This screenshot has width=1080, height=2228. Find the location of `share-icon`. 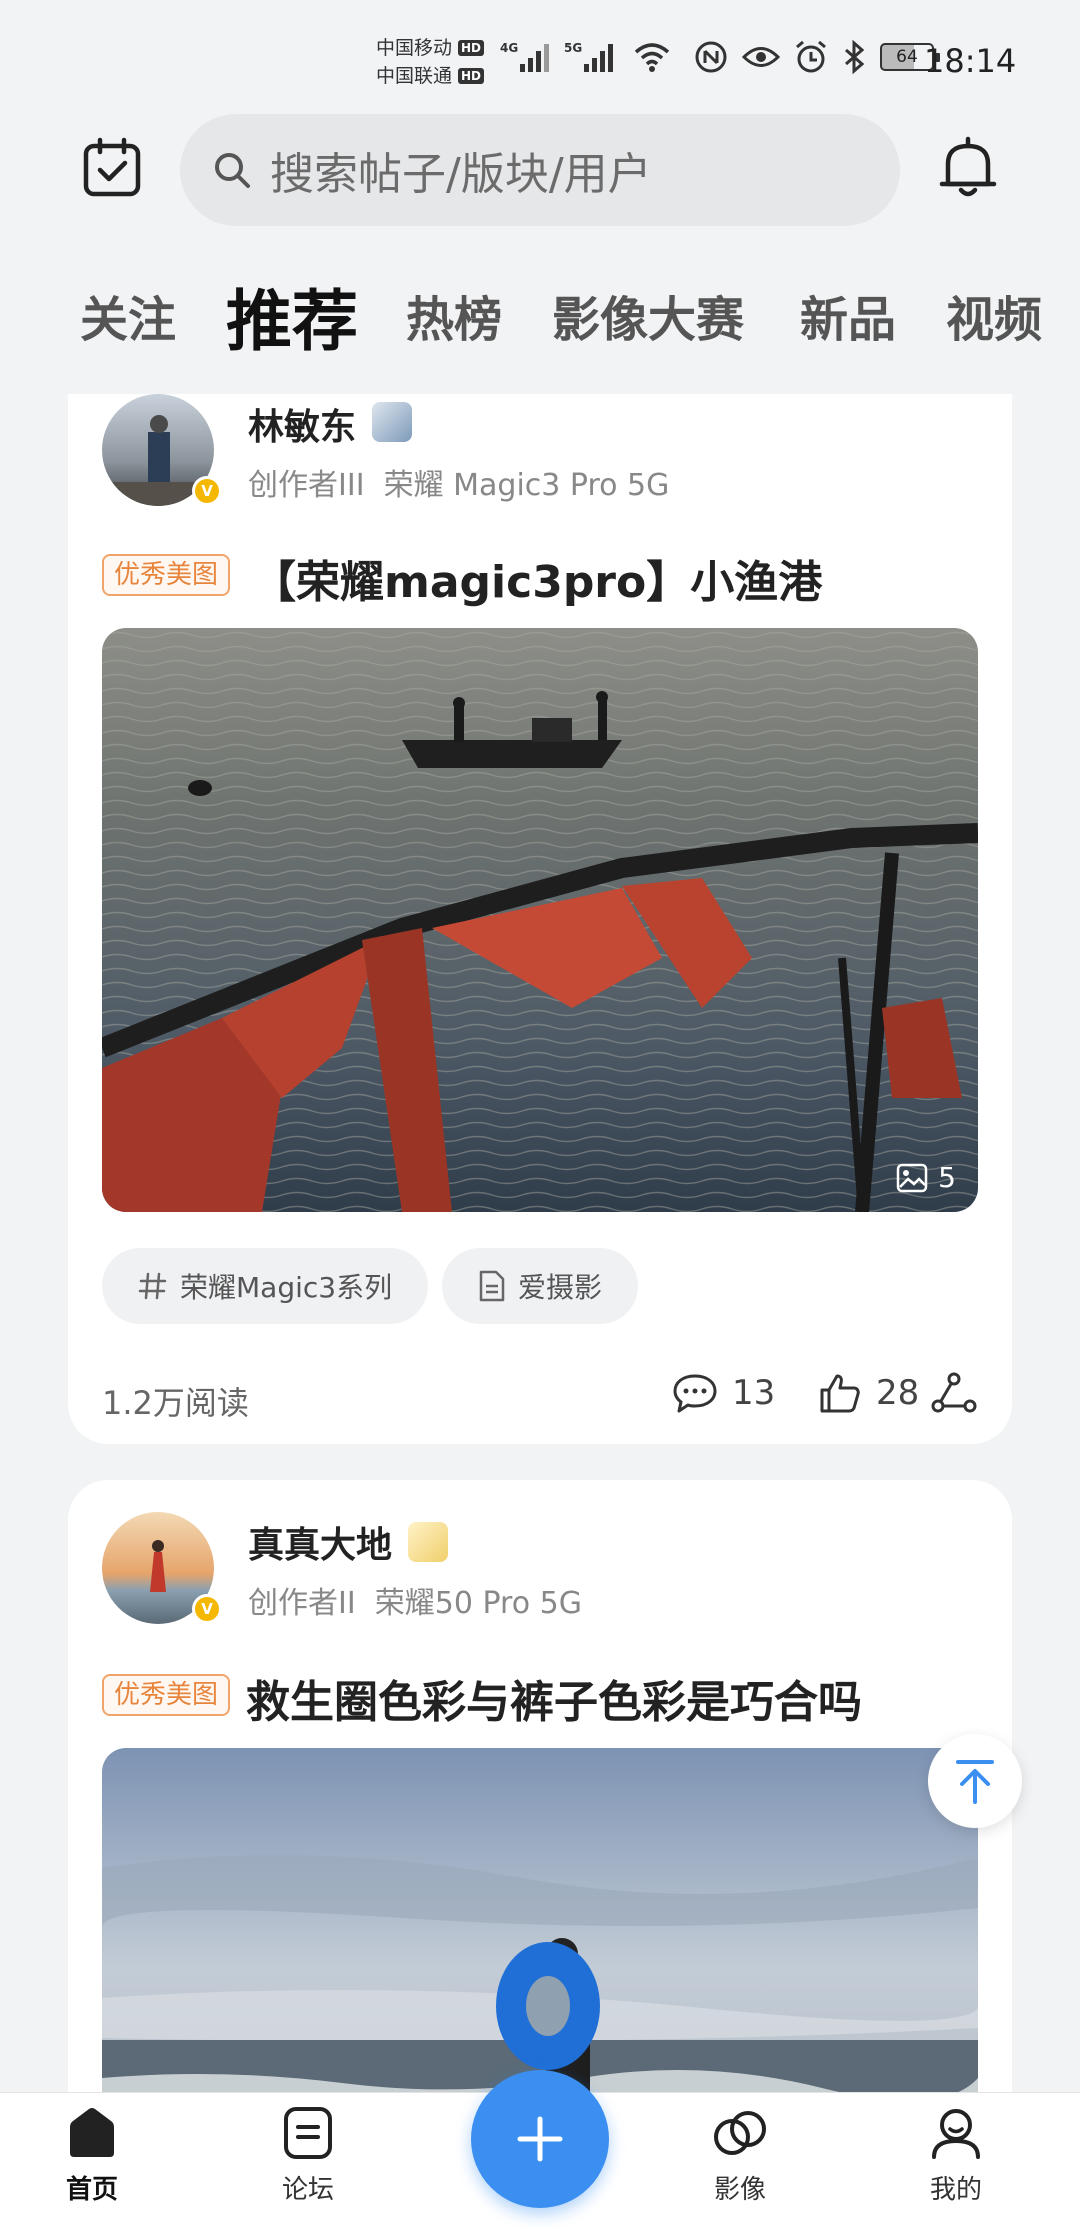

share-icon is located at coordinates (954, 1392).